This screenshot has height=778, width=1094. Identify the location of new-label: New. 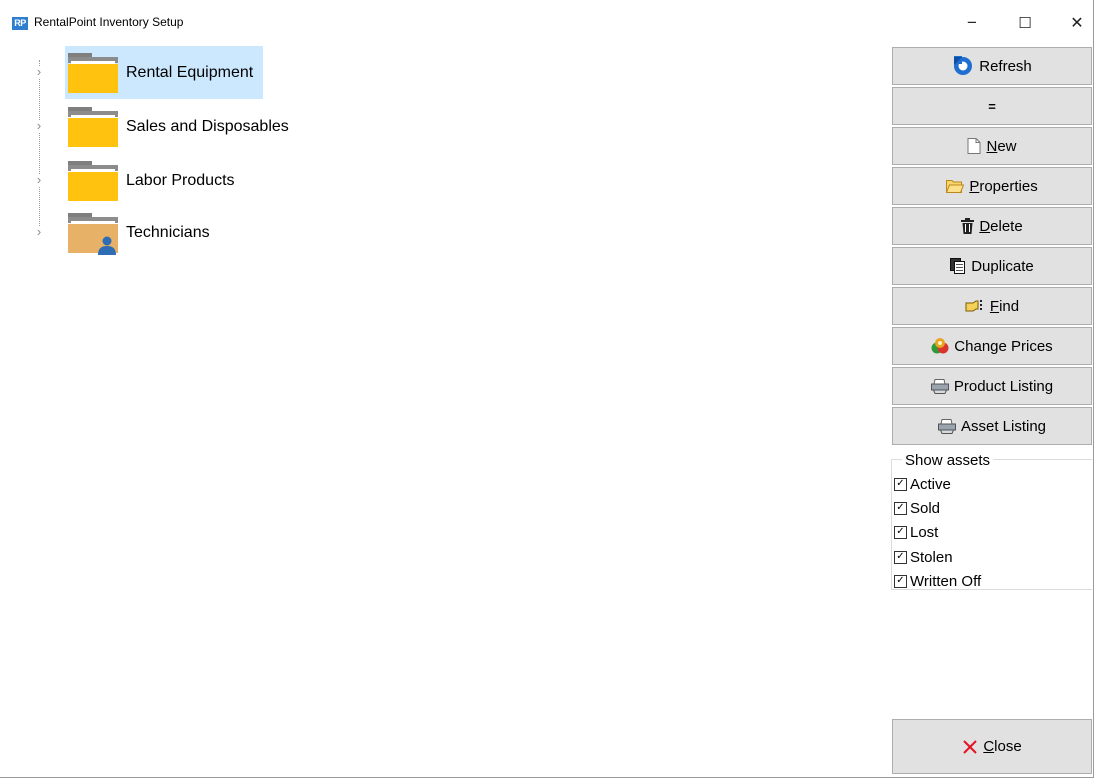
(1001, 146).